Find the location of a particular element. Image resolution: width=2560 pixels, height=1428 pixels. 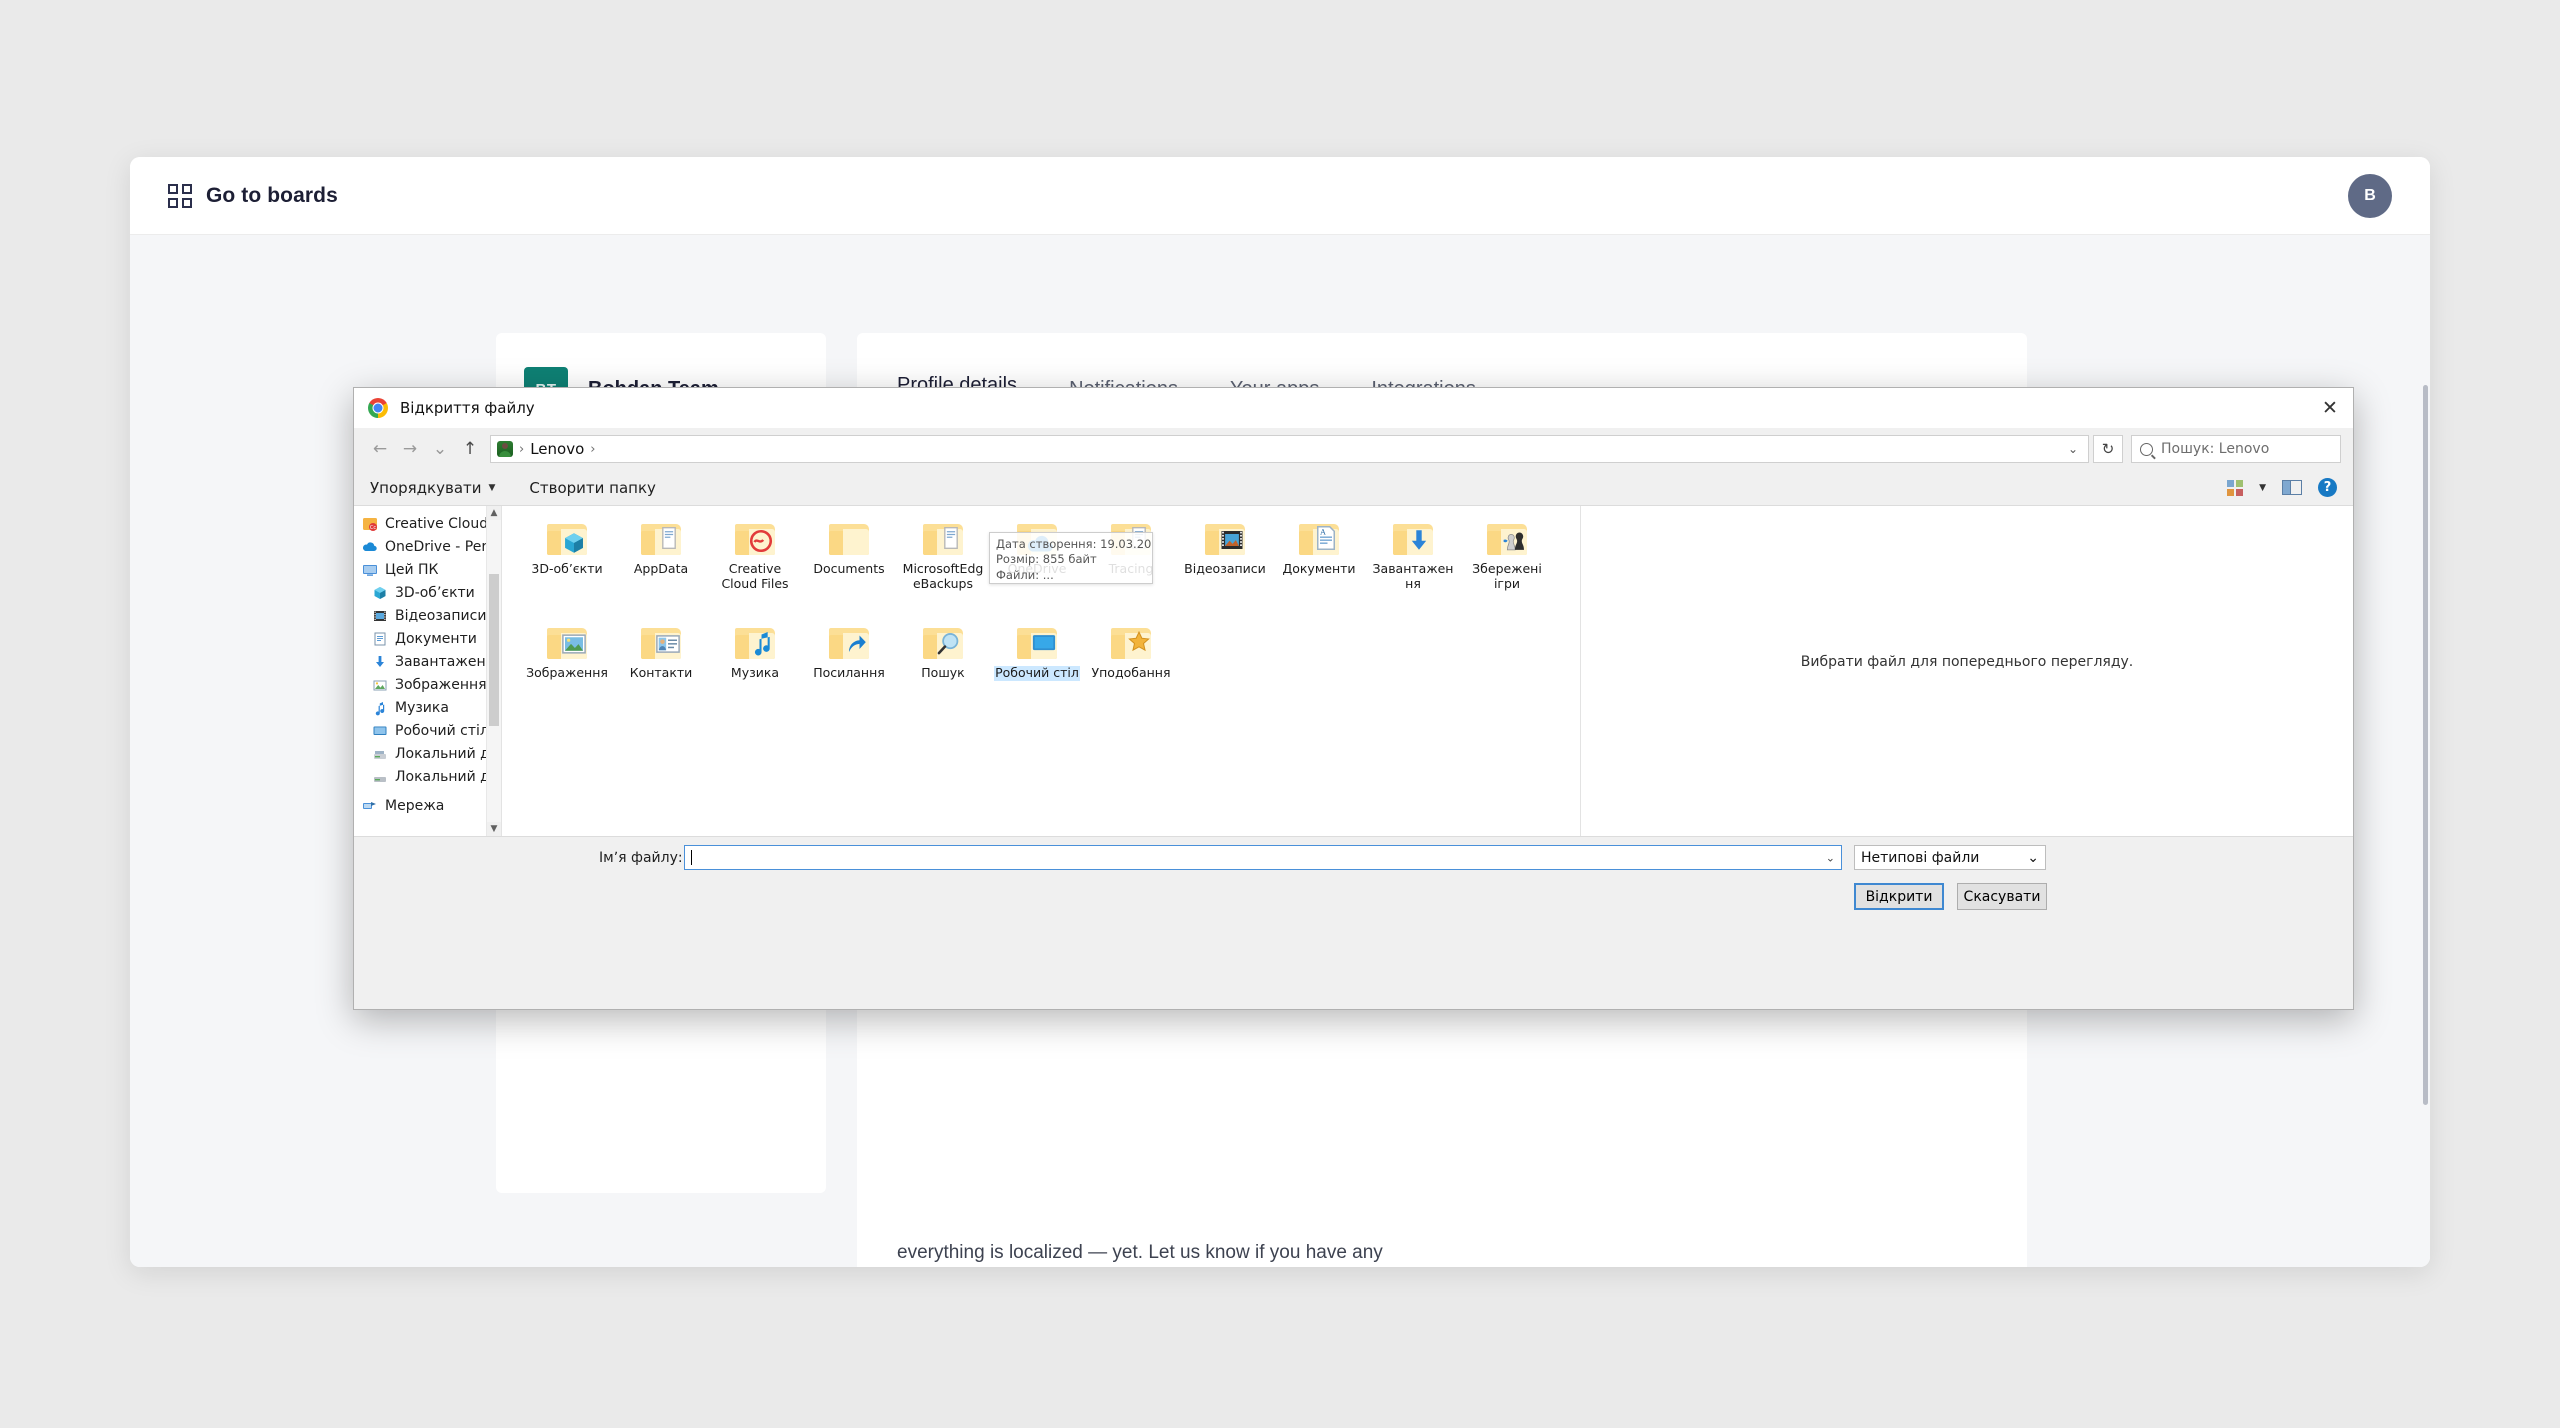

file-name: Завантаження is located at coordinates (1413, 576).